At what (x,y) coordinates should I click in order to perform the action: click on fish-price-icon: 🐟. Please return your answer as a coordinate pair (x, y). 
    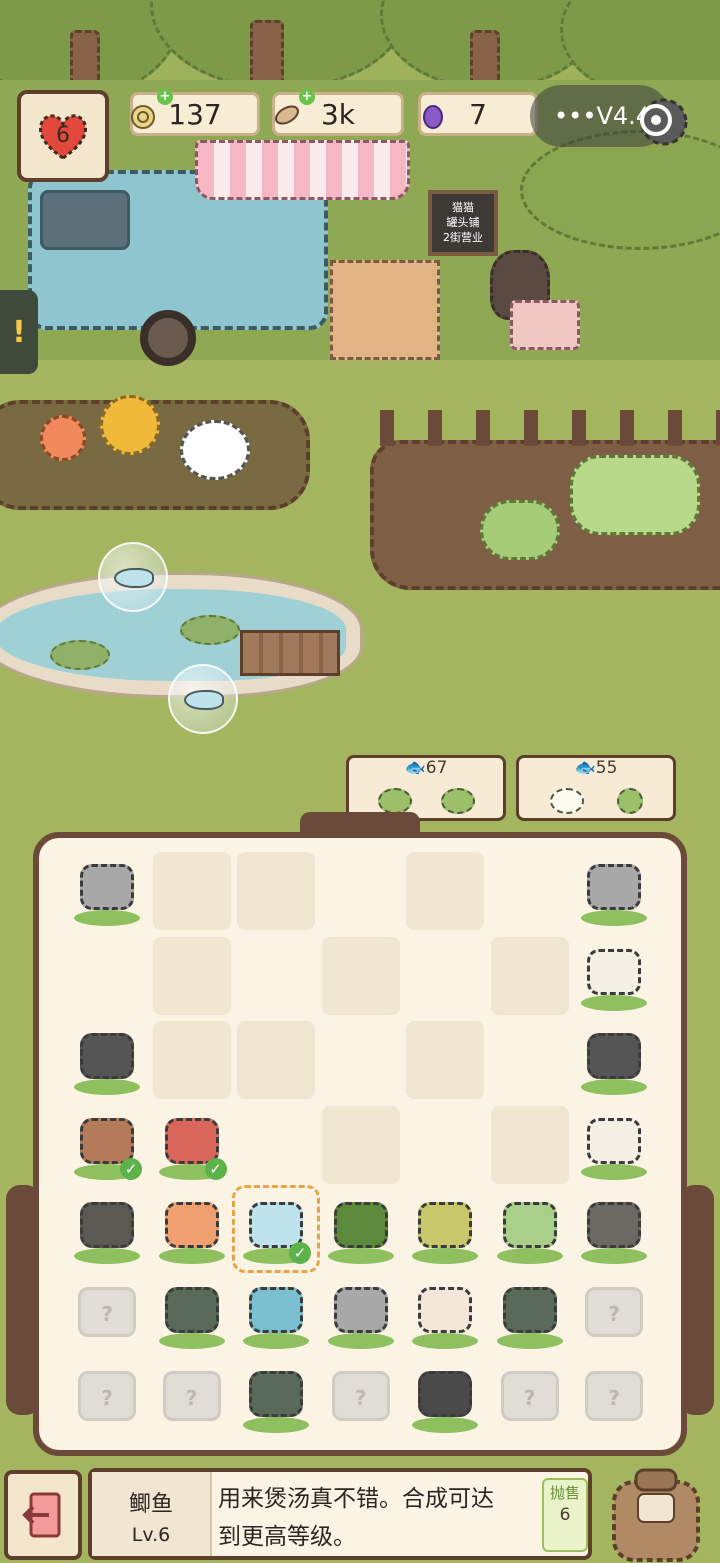
    Looking at the image, I should click on (585, 768).